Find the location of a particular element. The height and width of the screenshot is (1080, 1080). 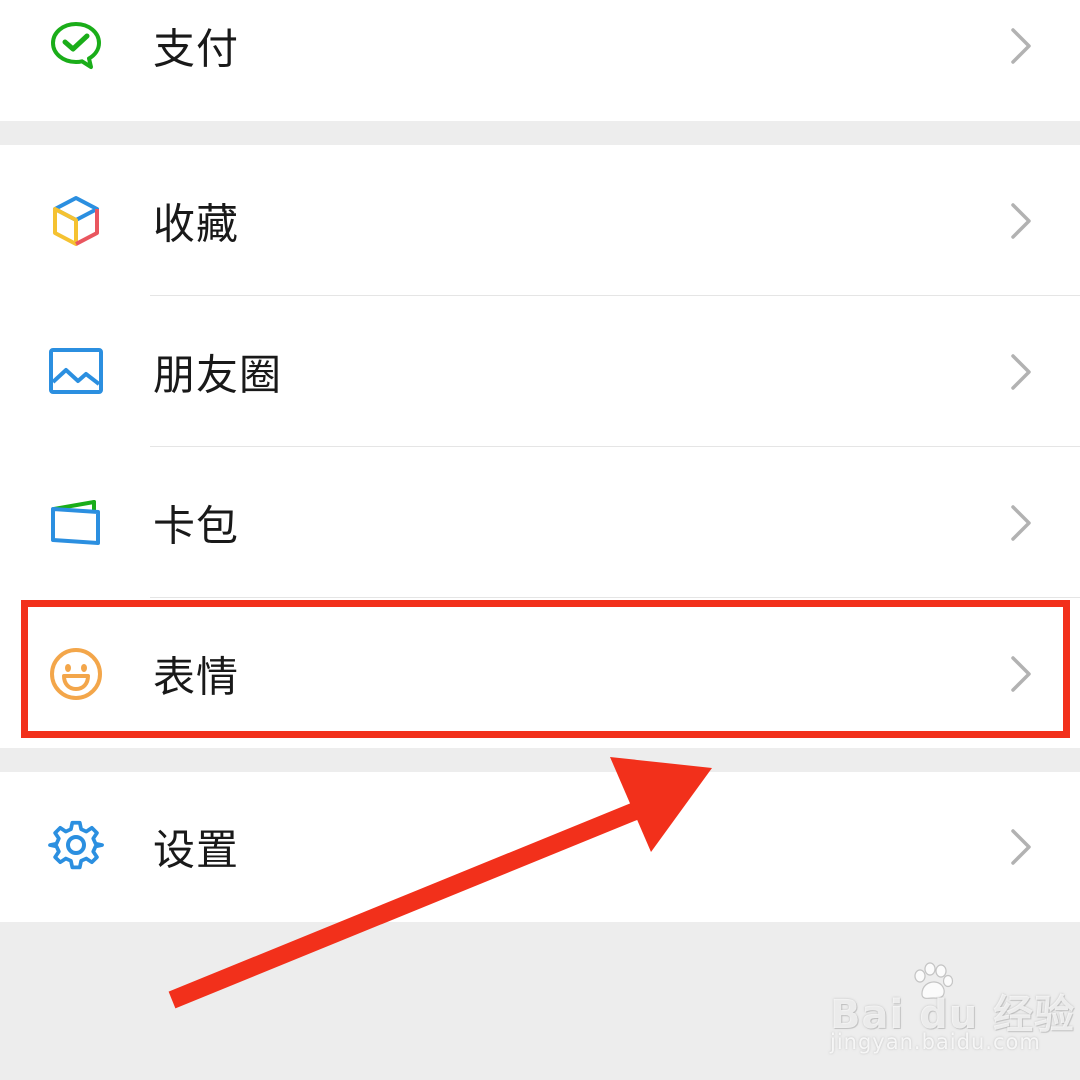

menu-item-cards: 卡包 is located at coordinates (540, 522).